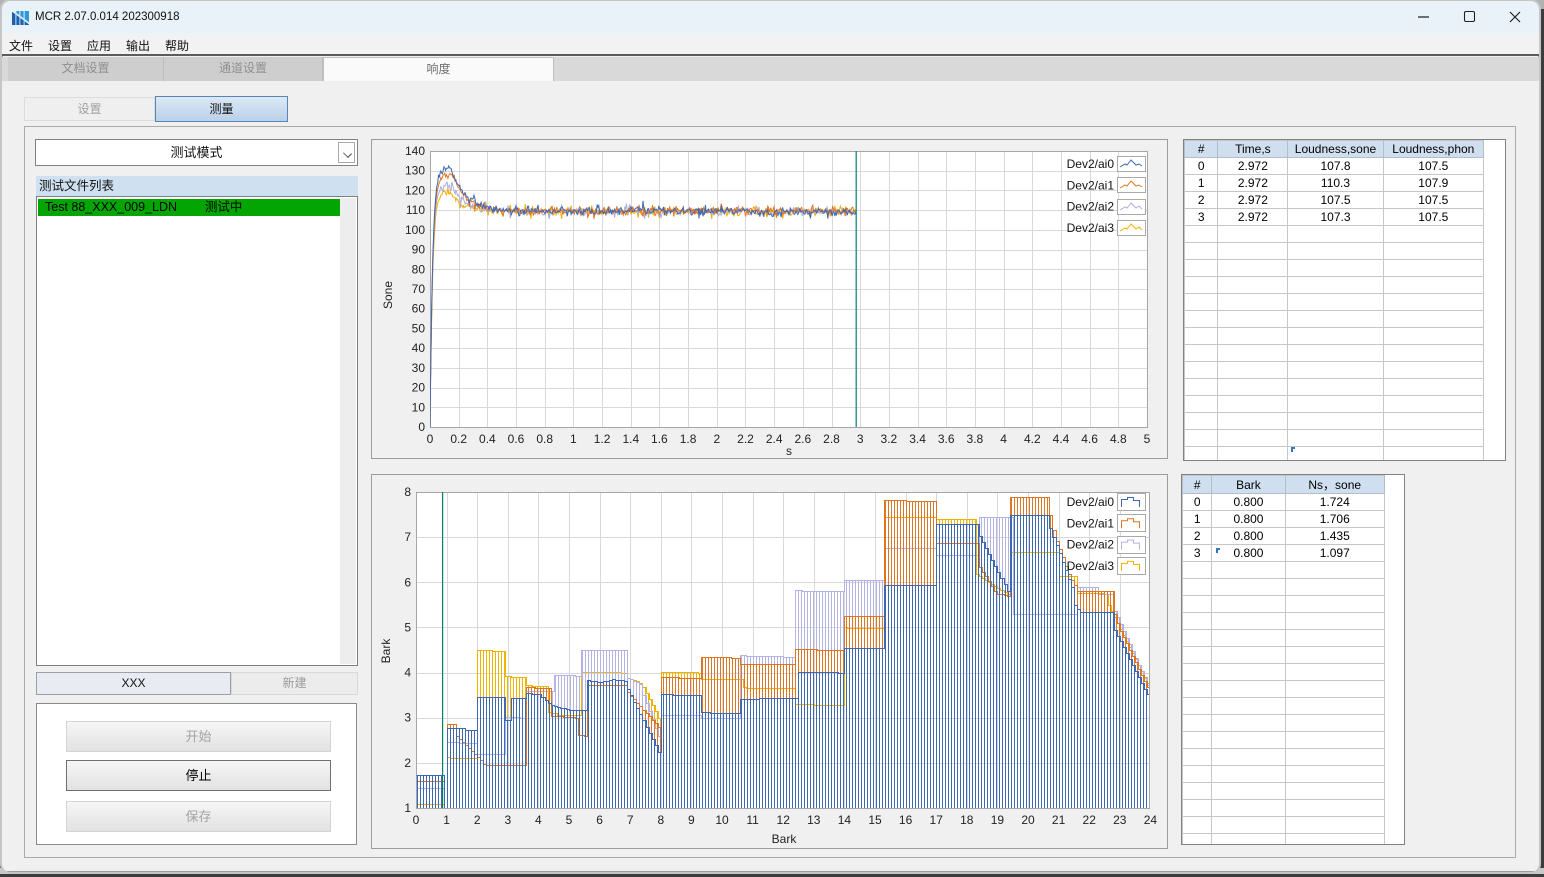 The height and width of the screenshot is (877, 1544). Describe the element at coordinates (789, 451) in the screenshot. I see `svg-text: s` at that location.